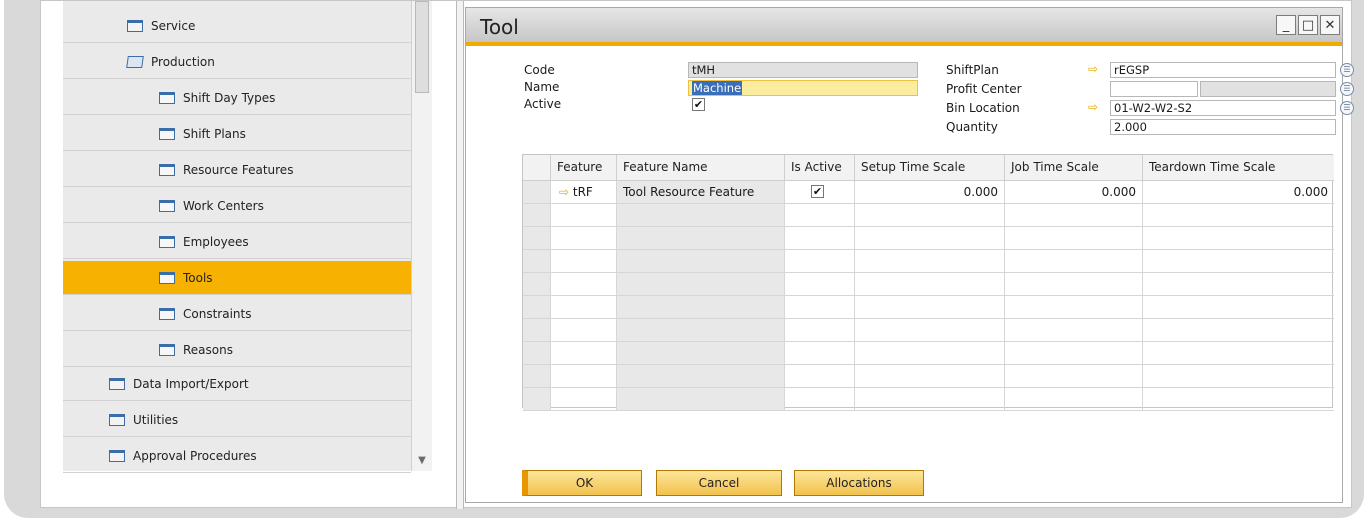  Describe the element at coordinates (859, 483) in the screenshot. I see `allocations-button: Allocations` at that location.